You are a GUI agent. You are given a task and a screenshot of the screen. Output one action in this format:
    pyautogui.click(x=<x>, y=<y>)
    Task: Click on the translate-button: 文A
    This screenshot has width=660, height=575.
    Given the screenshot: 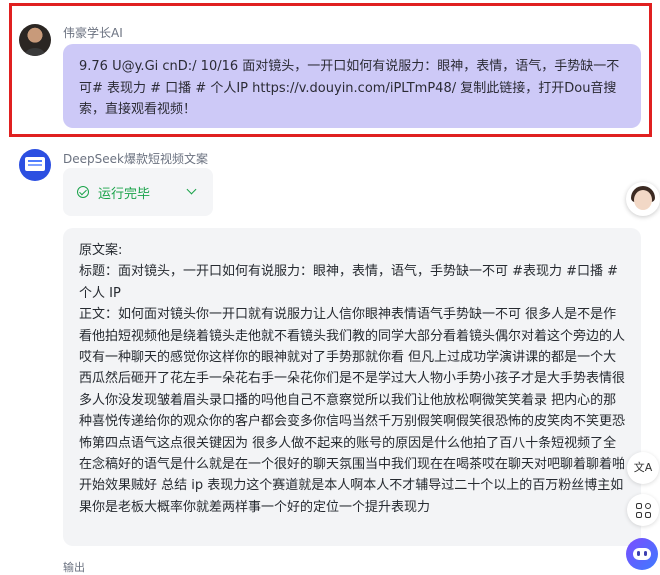 What is the action you would take?
    pyautogui.click(x=643, y=468)
    